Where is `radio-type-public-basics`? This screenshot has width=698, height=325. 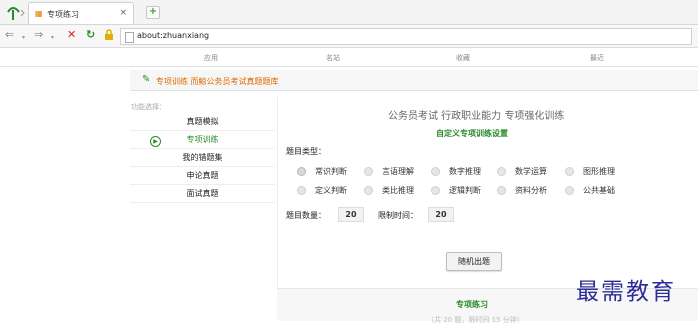
radio-type-public-basics is located at coordinates (569, 190).